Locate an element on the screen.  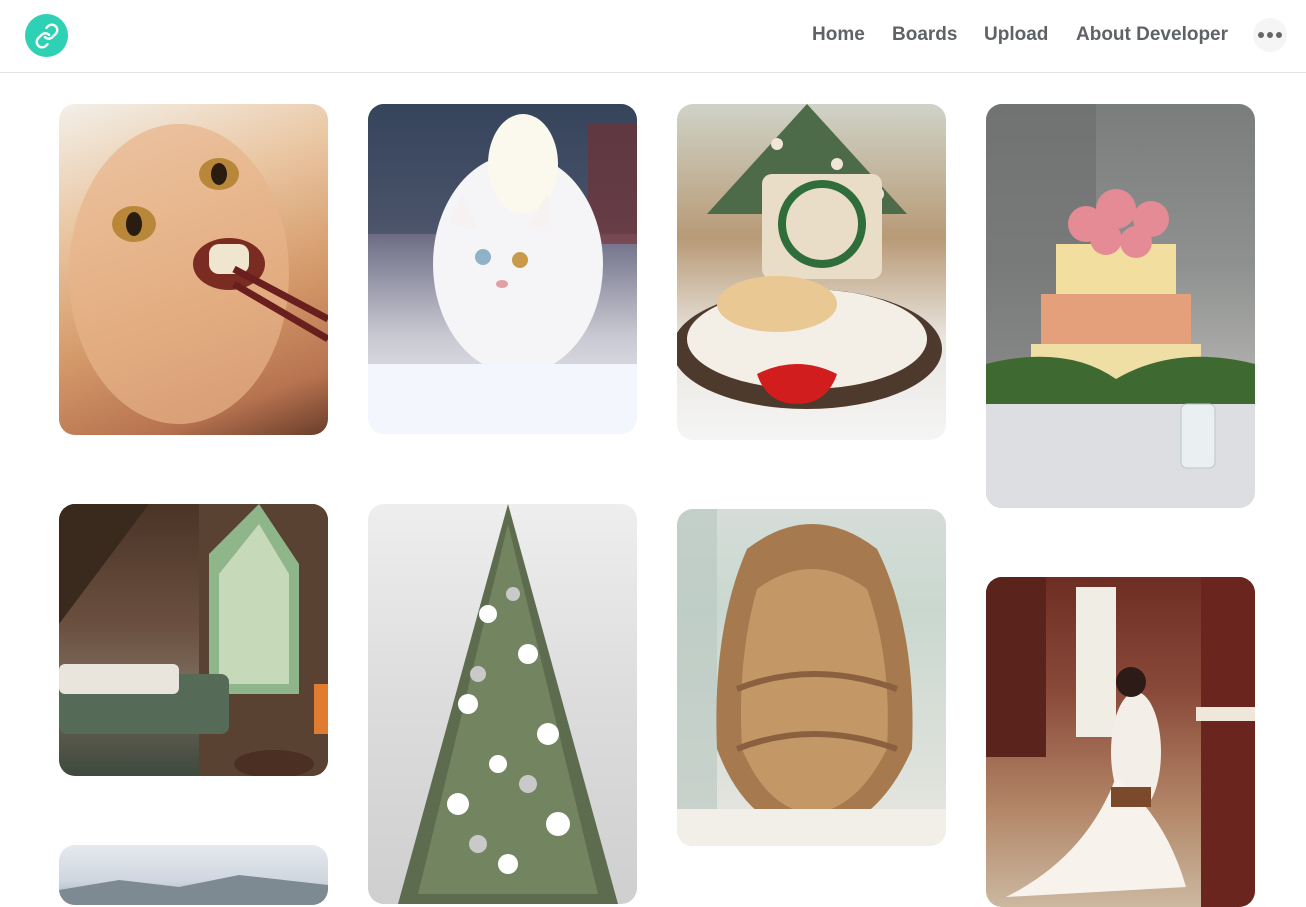
pin-puppy-christmas-basket is located at coordinates (811, 272).